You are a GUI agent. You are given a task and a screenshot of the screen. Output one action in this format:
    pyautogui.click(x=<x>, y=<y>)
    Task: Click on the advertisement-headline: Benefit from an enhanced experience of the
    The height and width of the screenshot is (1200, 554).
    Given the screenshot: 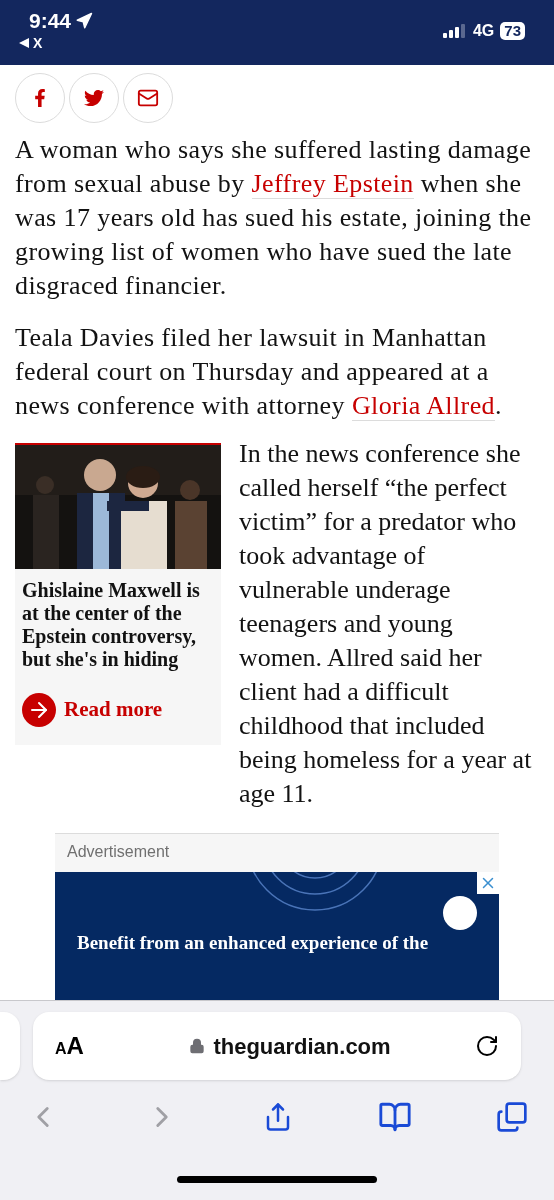 What is the action you would take?
    pyautogui.click(x=253, y=943)
    